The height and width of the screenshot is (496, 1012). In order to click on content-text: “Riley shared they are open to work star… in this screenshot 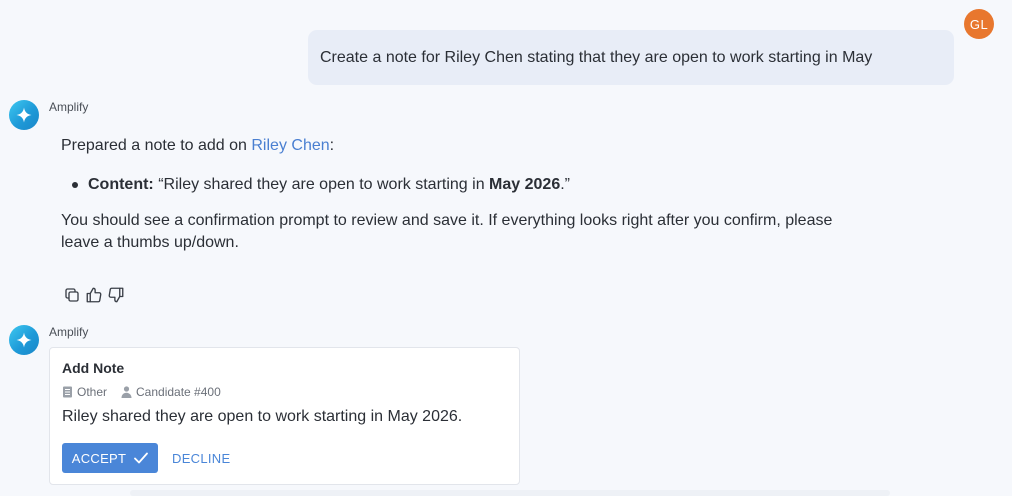, I will do `click(321, 184)`.